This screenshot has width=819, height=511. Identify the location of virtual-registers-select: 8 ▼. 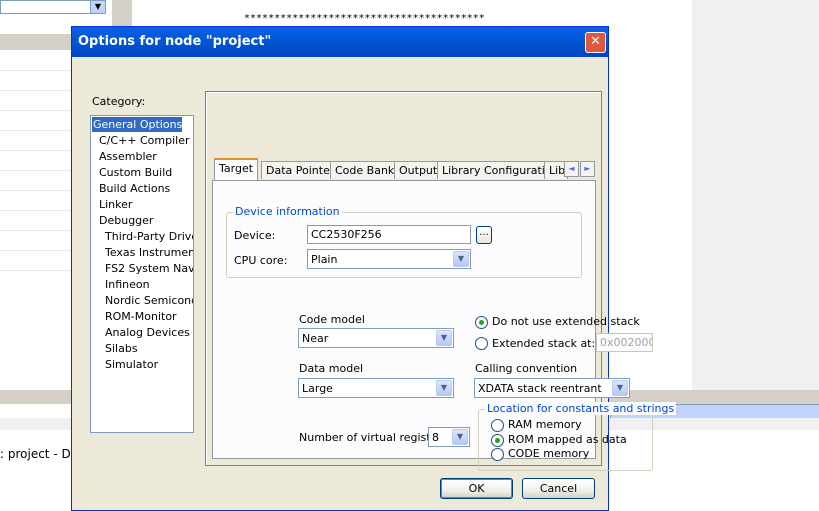
(449, 437).